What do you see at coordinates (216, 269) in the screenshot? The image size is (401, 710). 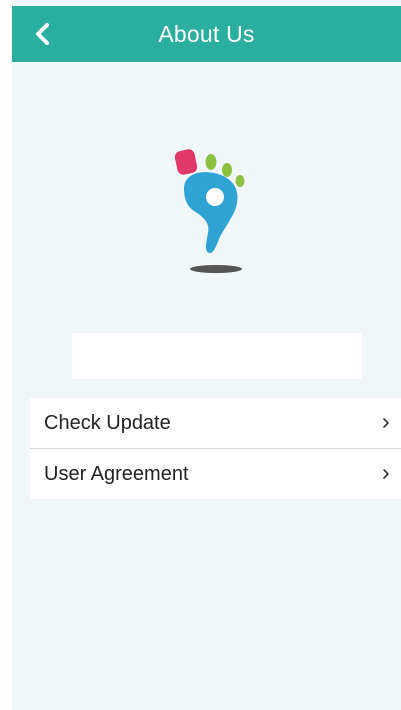 I see `logo-shadow` at bounding box center [216, 269].